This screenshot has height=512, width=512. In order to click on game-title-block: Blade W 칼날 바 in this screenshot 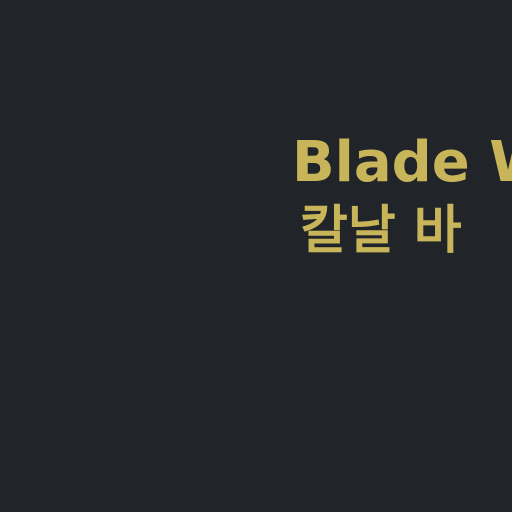, I will do `click(402, 196)`.